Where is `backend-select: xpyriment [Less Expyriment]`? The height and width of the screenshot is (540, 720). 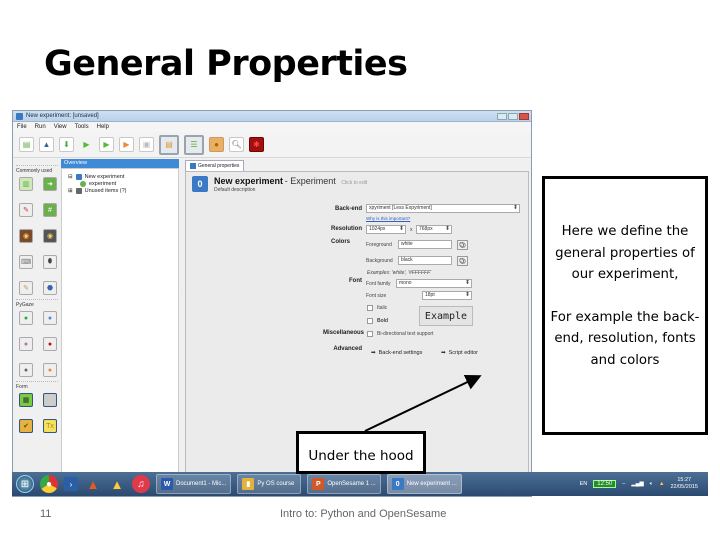 backend-select: xpyriment [Less Expyriment] is located at coordinates (443, 208).